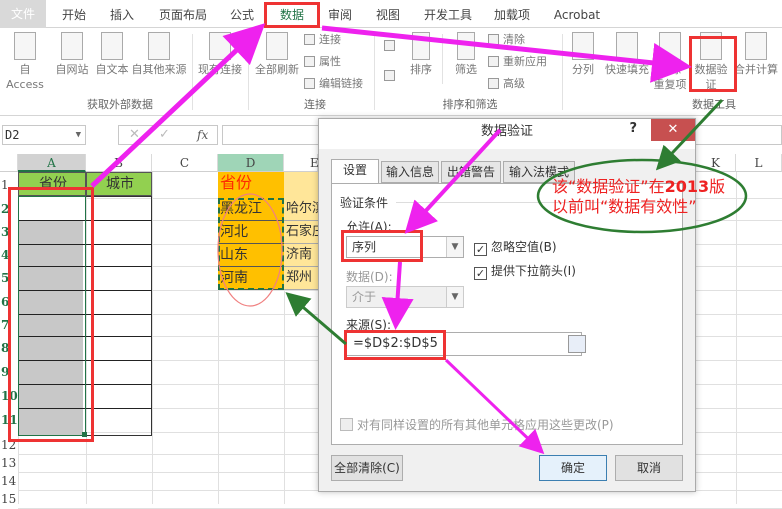  What do you see at coordinates (364, 203) in the screenshot?
I see `section-validation-criteria: 验证条件` at bounding box center [364, 203].